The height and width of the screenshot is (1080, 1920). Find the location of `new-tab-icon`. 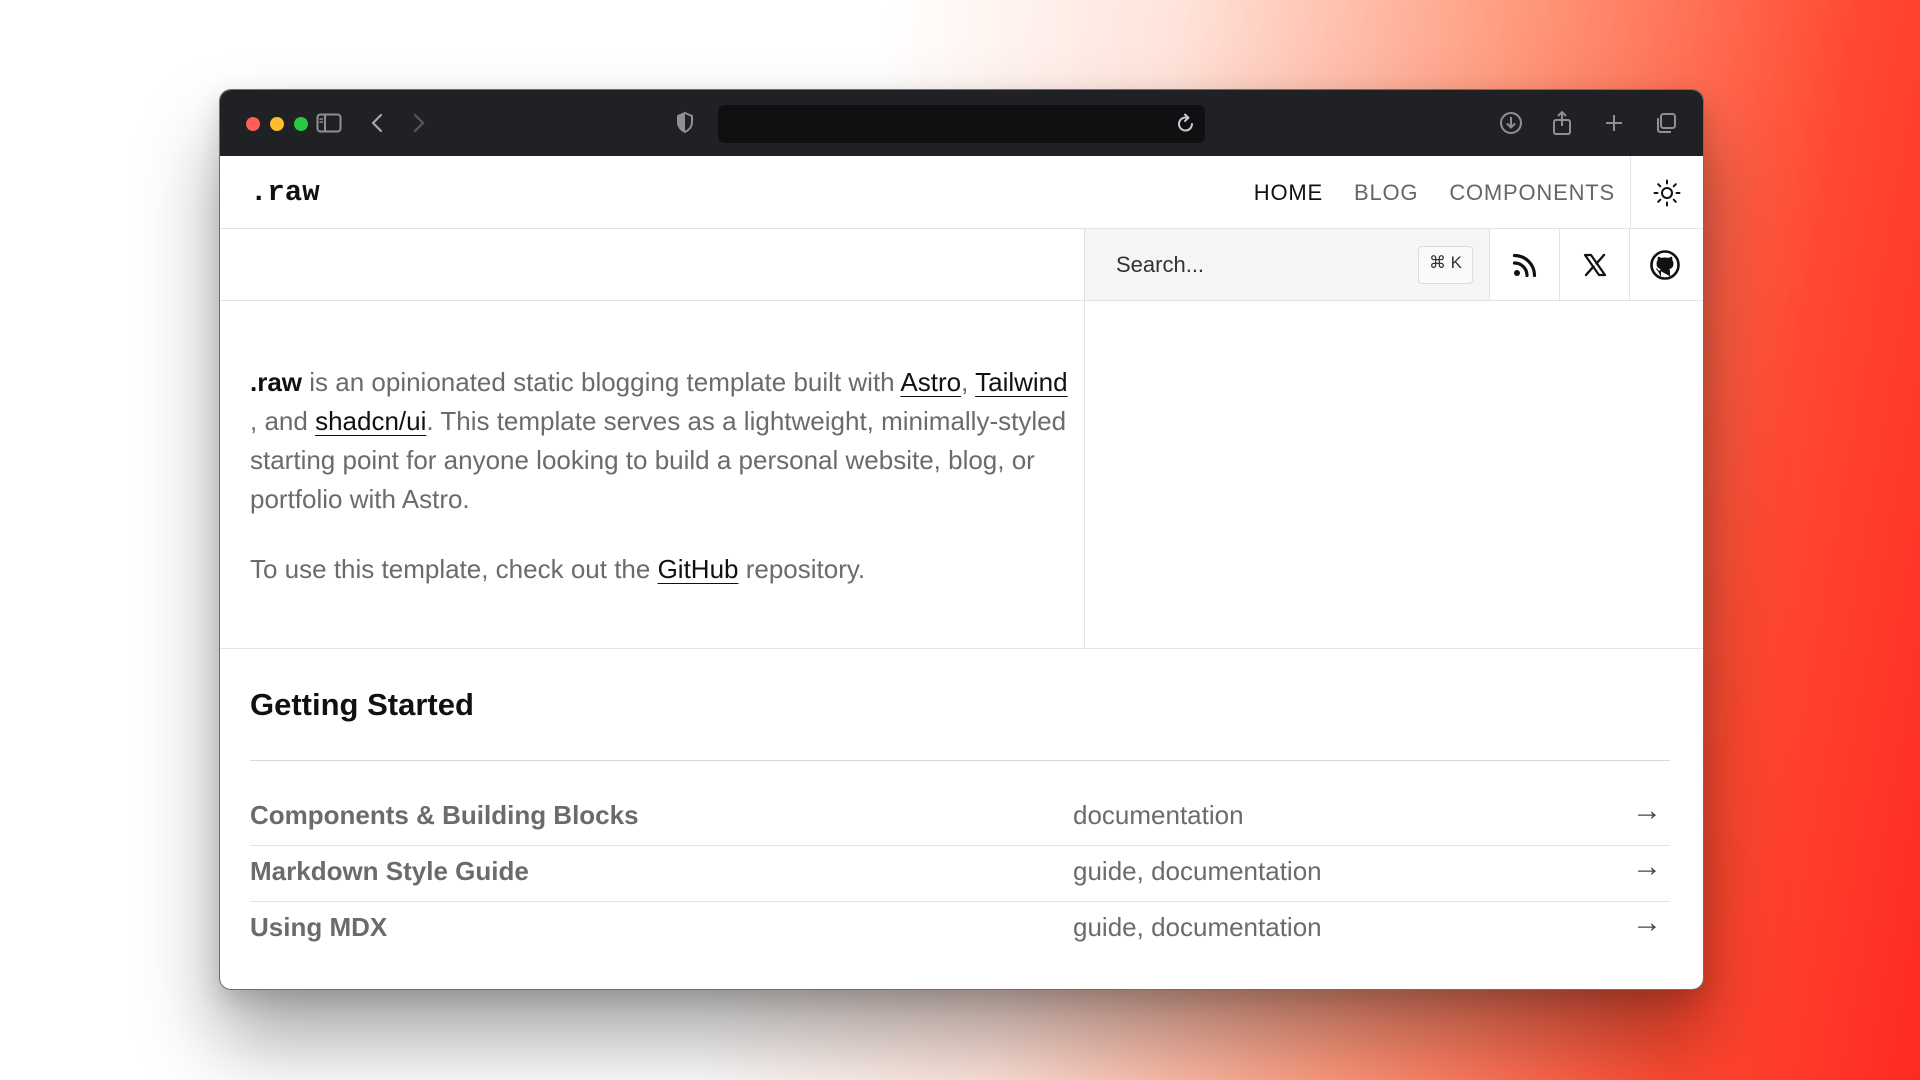

new-tab-icon is located at coordinates (1614, 123).